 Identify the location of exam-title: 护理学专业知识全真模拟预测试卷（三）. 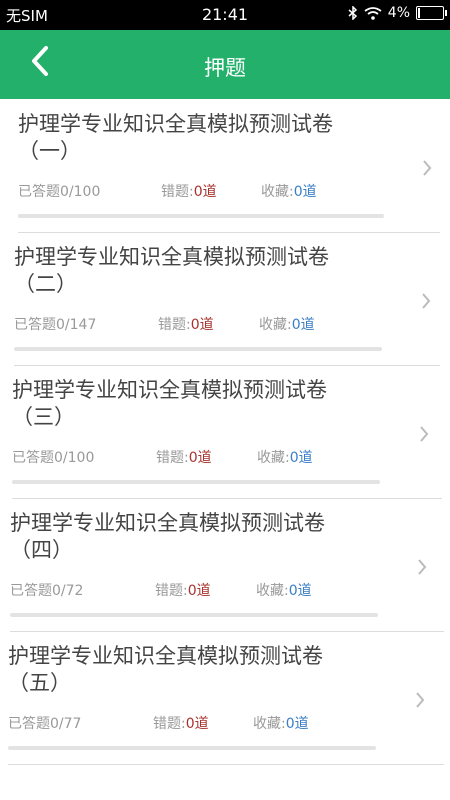
(169, 403).